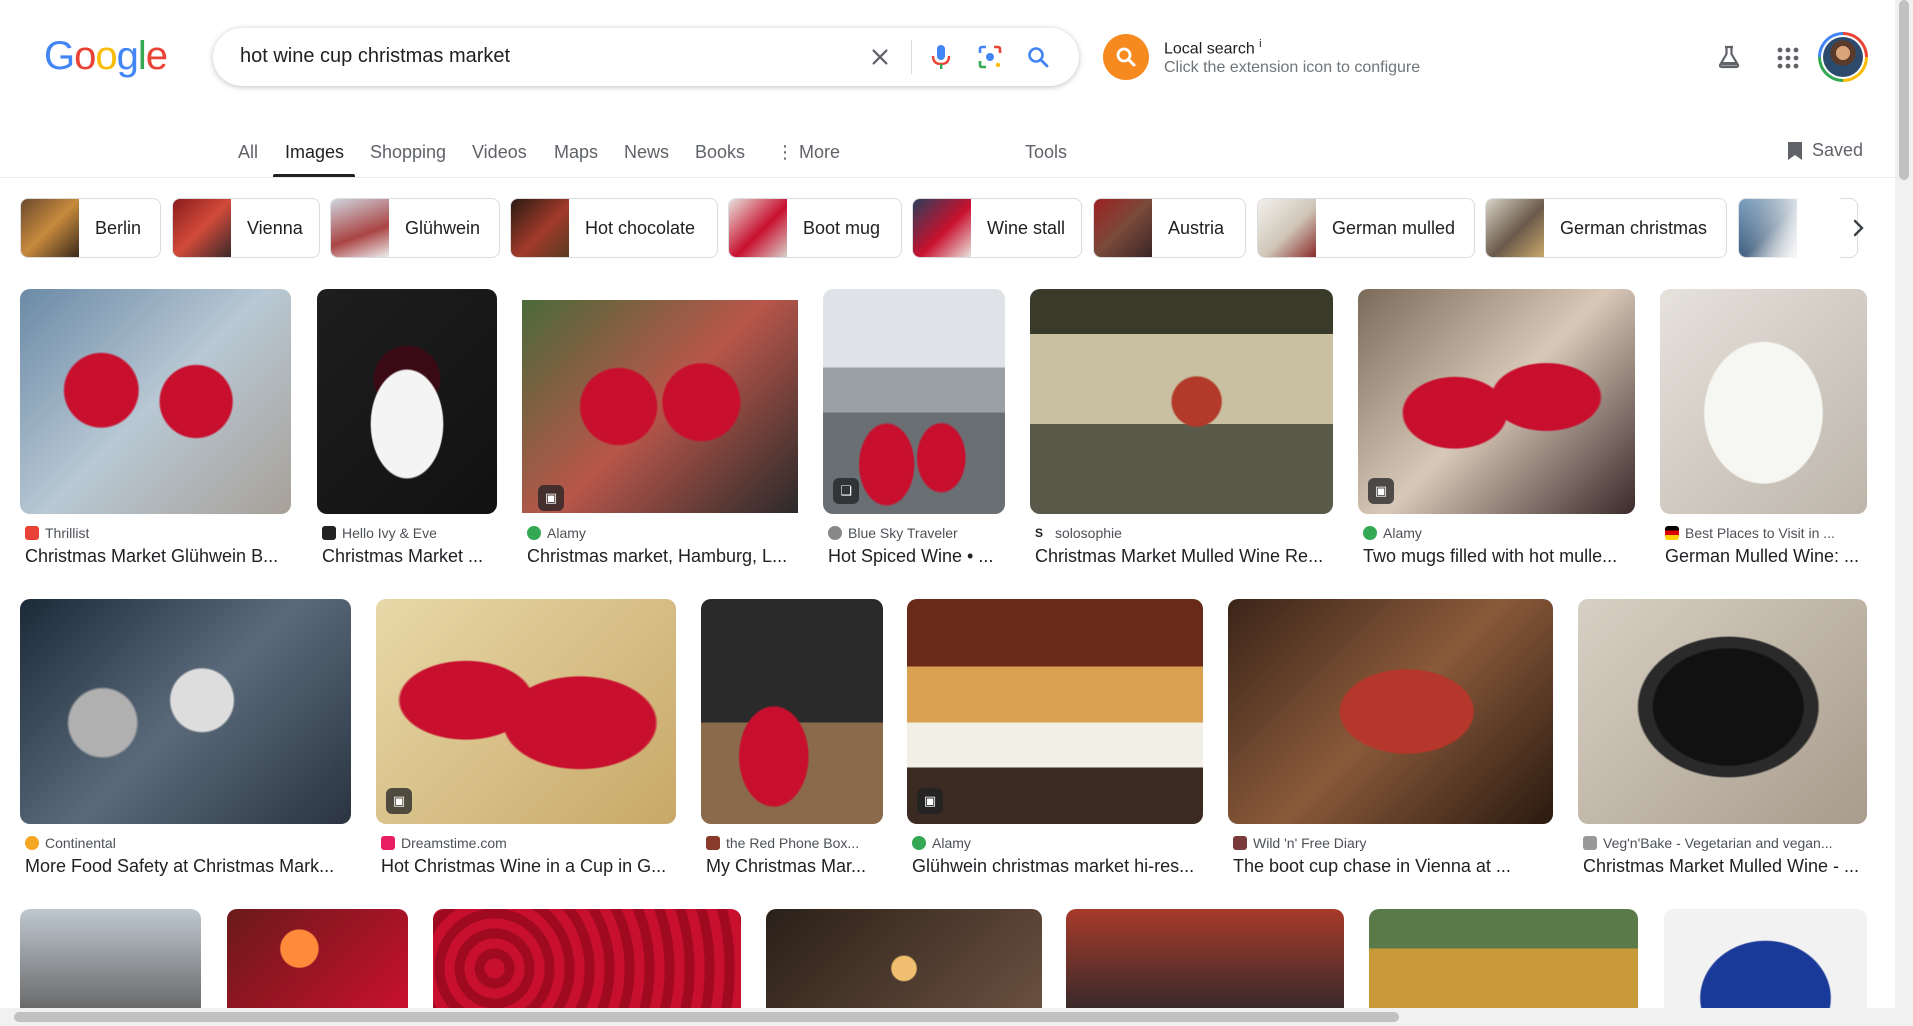  What do you see at coordinates (90, 228) in the screenshot?
I see `chip-berlin: Berlin` at bounding box center [90, 228].